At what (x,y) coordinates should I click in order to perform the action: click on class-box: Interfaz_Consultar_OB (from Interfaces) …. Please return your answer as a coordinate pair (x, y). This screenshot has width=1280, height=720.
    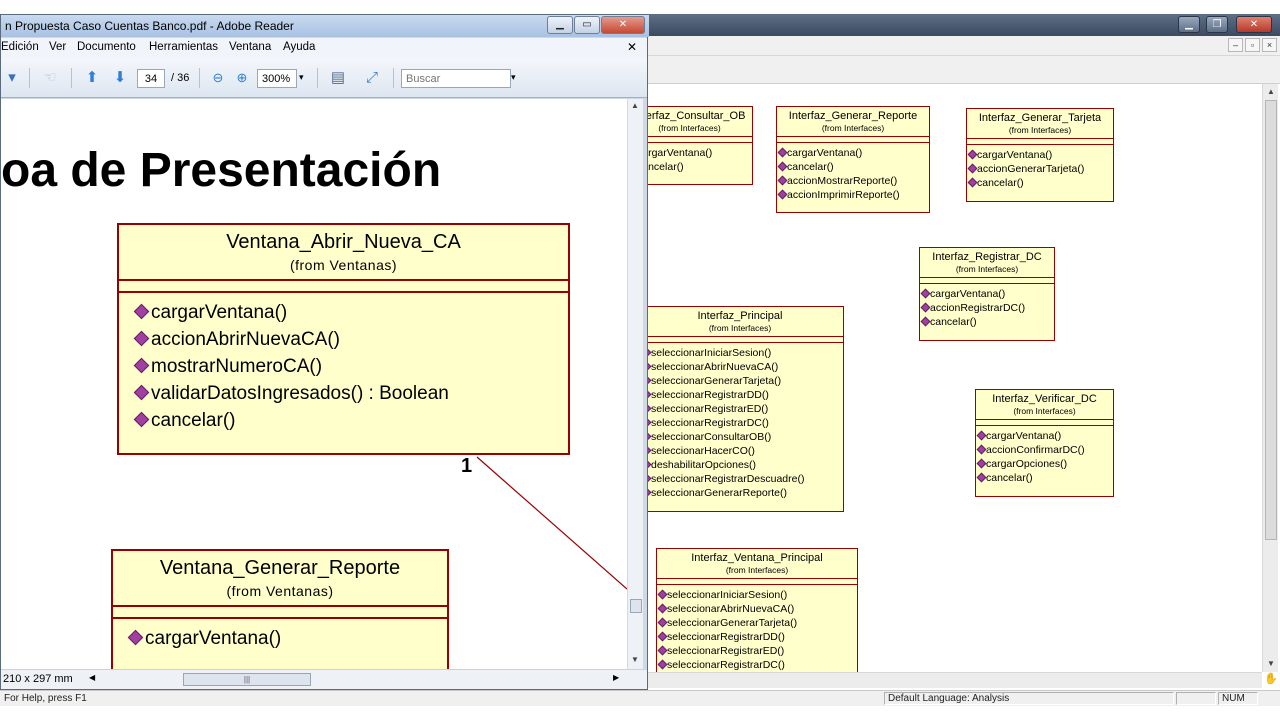
    Looking at the image, I should click on (699, 145).